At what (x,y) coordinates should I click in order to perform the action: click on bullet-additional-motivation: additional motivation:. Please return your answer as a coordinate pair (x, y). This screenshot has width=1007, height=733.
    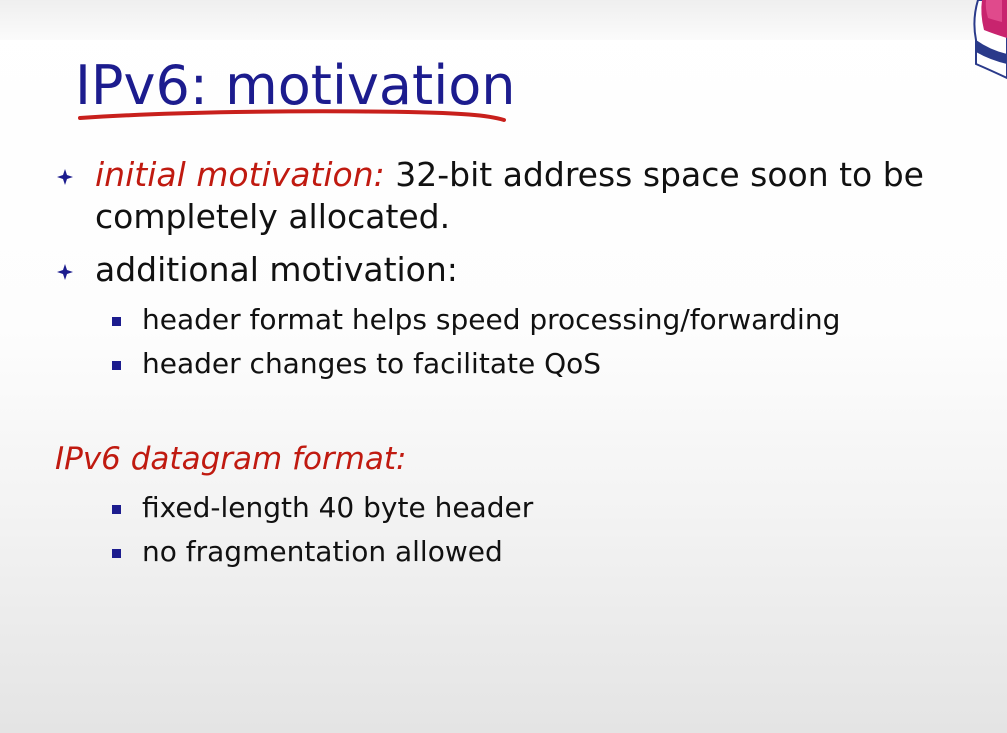
    Looking at the image, I should click on (257, 270).